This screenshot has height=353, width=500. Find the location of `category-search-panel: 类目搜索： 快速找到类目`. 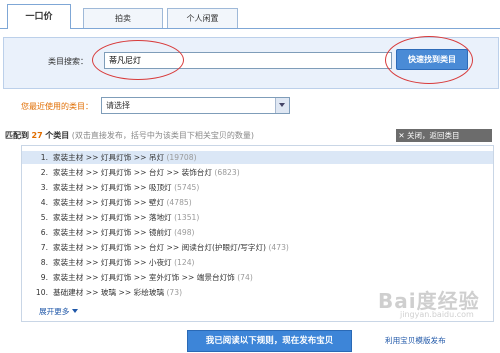

category-search-panel: 类目搜索： 快速找到类目 is located at coordinates (251, 63).